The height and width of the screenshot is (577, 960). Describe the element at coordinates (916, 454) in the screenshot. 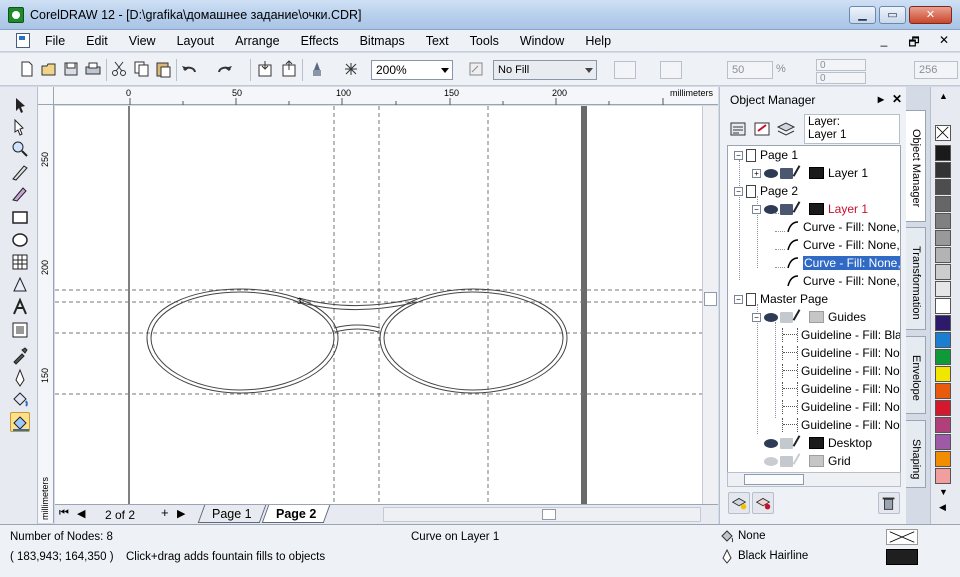

I see `tab-shaping: Shaping` at that location.